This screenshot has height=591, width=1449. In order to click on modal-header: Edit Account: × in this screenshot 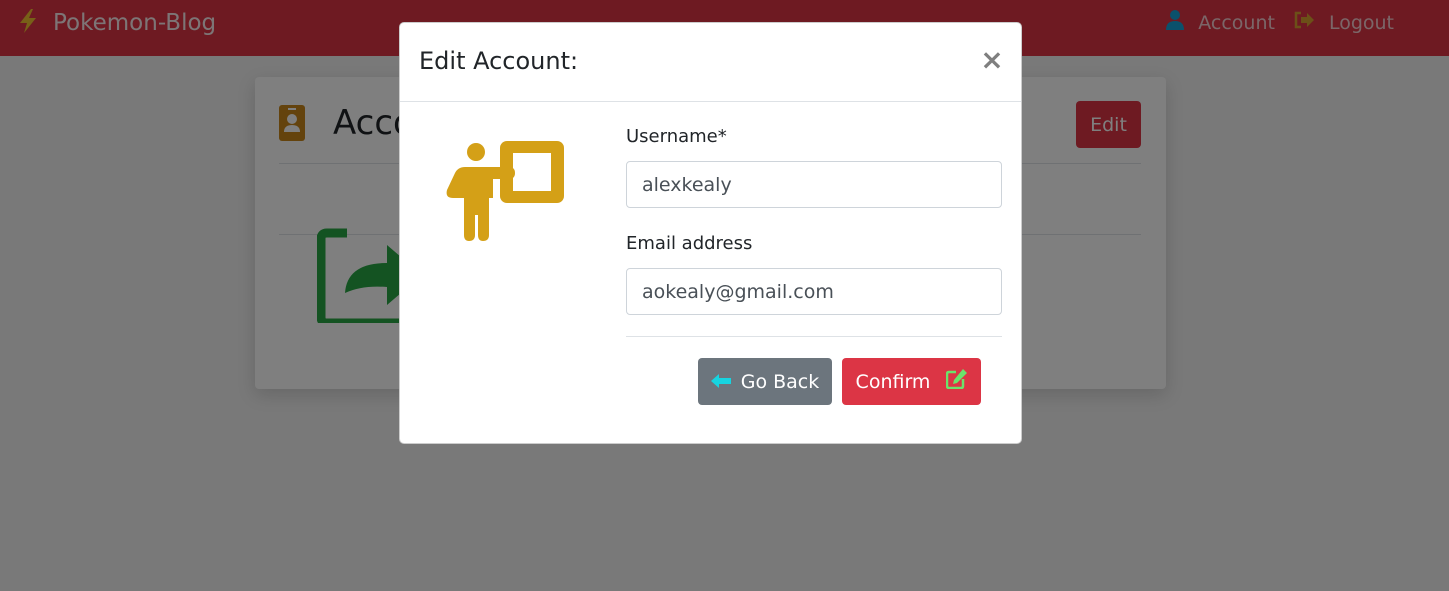, I will do `click(710, 62)`.